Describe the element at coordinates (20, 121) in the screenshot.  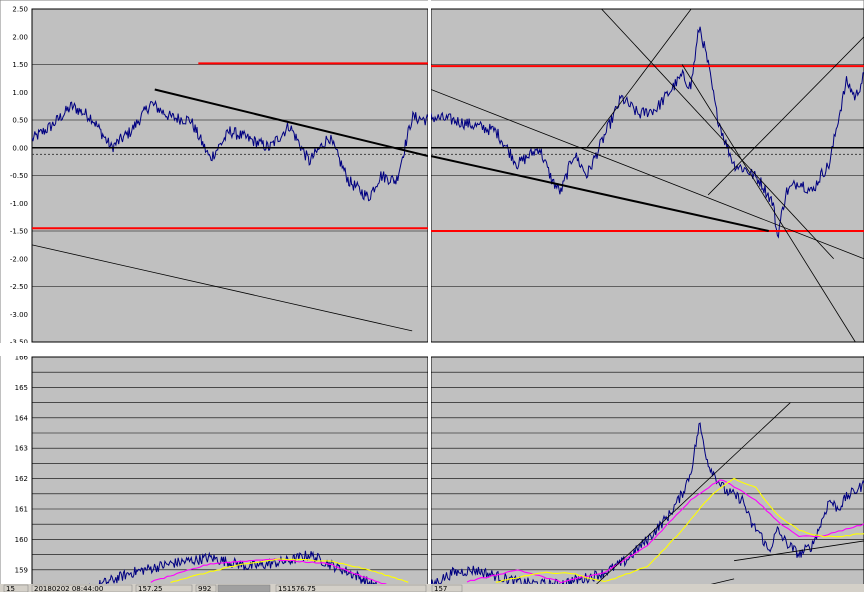
I see `y-tick-label: 0.50` at that location.